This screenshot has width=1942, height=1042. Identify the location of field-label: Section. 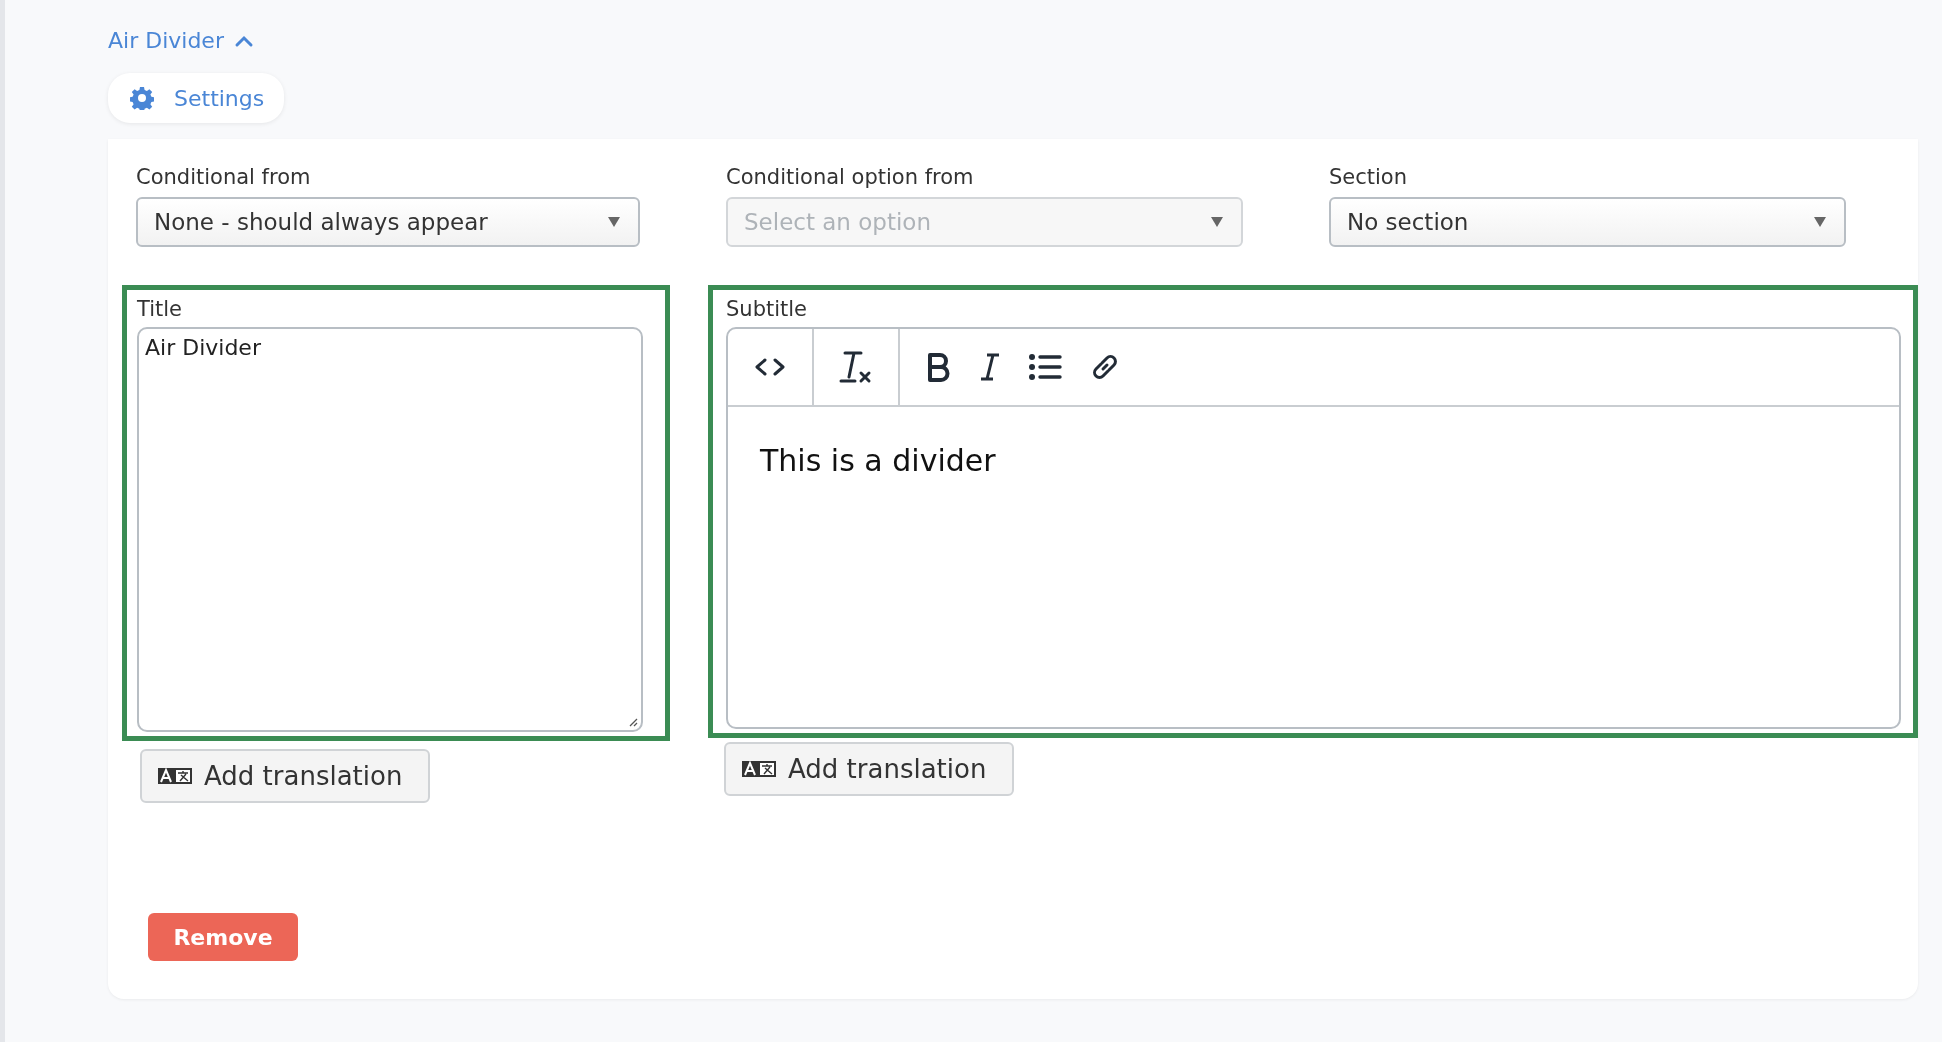
(1369, 177).